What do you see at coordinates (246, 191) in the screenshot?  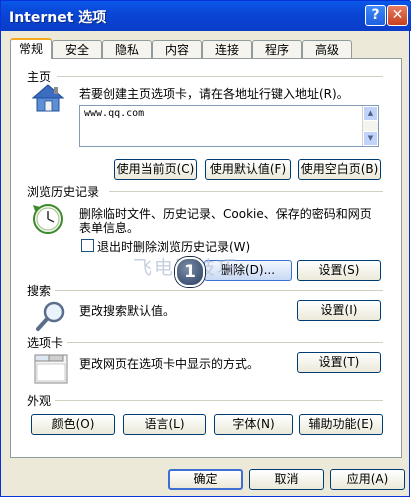 I see `history-group-divider` at bounding box center [246, 191].